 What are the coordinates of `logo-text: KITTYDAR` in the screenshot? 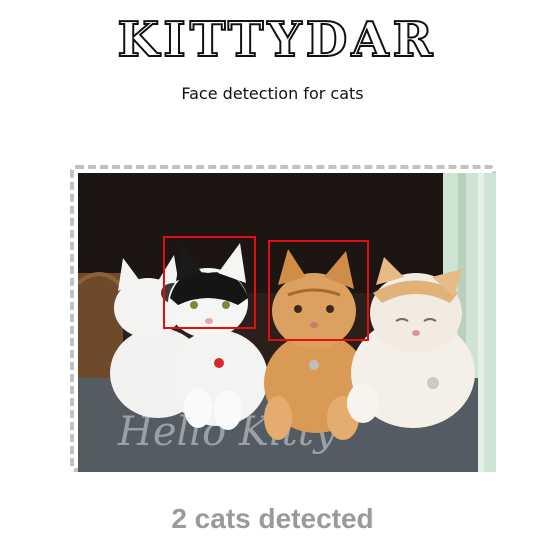 It's located at (277, 38).